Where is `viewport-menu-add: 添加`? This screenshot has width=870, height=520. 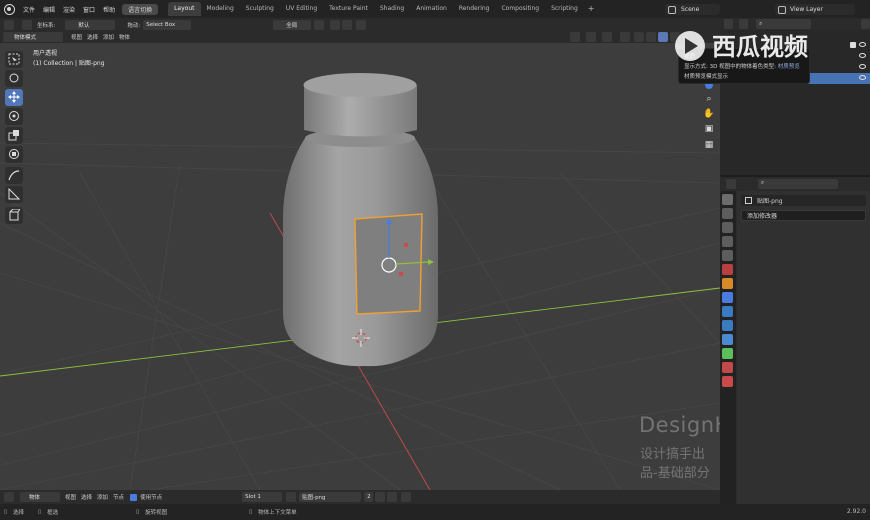
viewport-menu-add: 添加 is located at coordinates (108, 37).